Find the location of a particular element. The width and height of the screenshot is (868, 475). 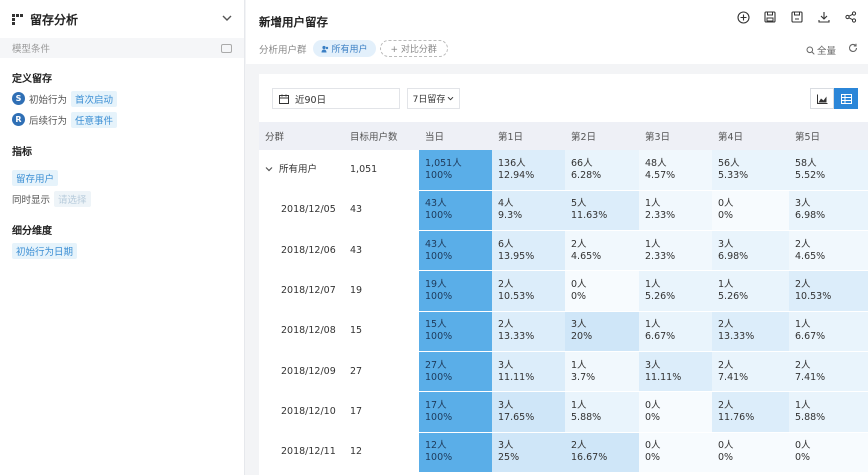

retention-cell: 1,051人 100% is located at coordinates (455, 170).